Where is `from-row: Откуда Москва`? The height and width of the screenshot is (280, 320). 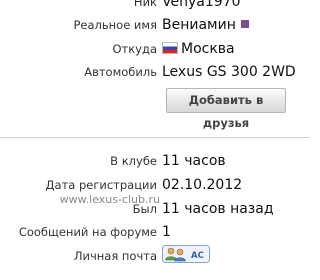 from-row: Откуда Москва is located at coordinates (155, 49).